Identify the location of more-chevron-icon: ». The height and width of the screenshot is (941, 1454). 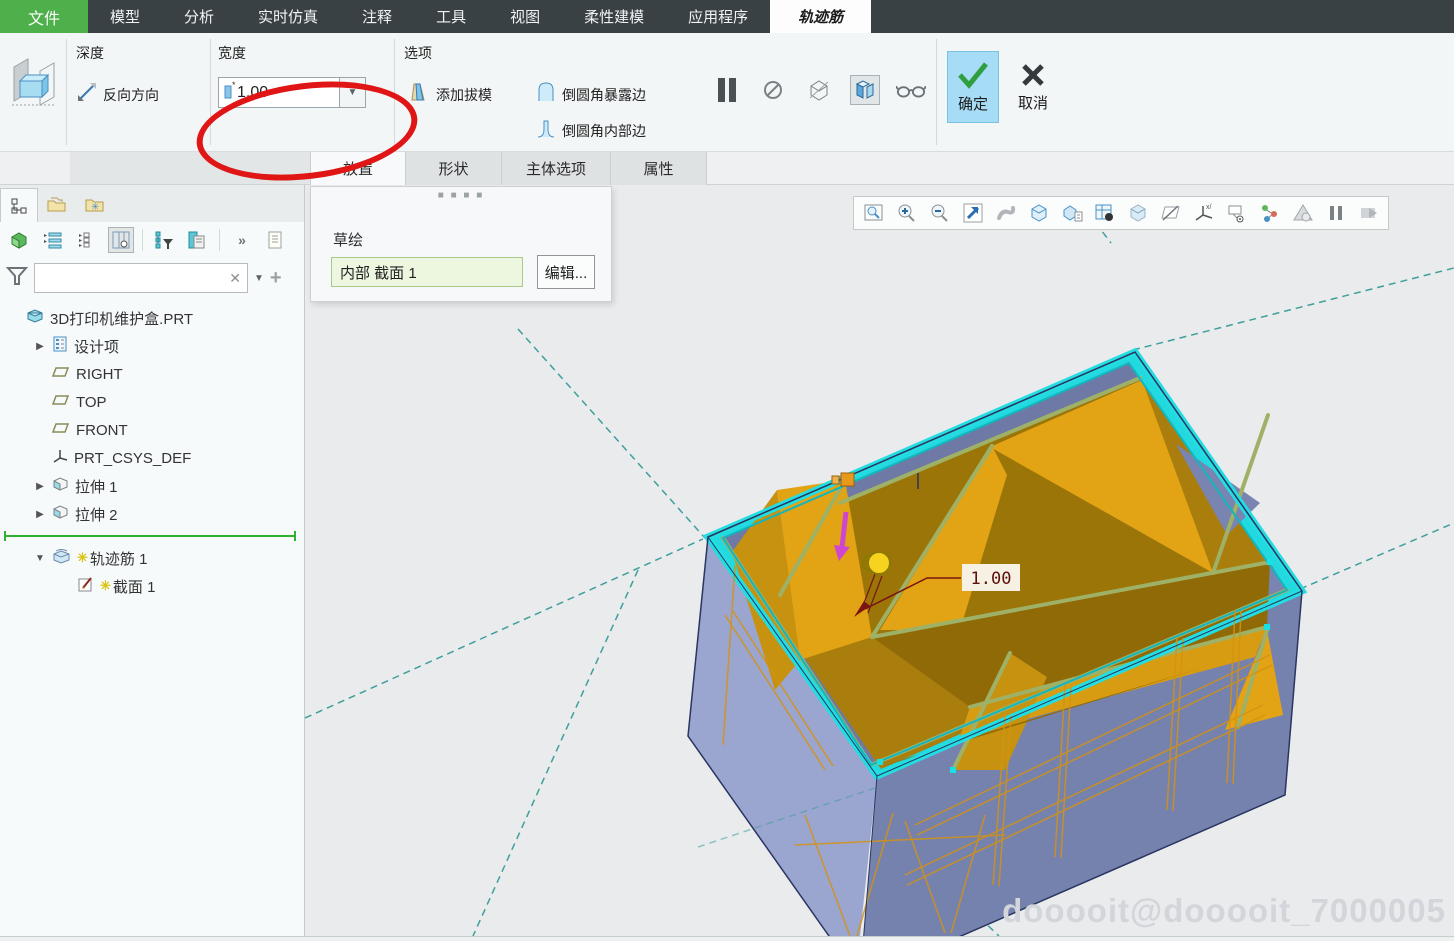
(241, 240).